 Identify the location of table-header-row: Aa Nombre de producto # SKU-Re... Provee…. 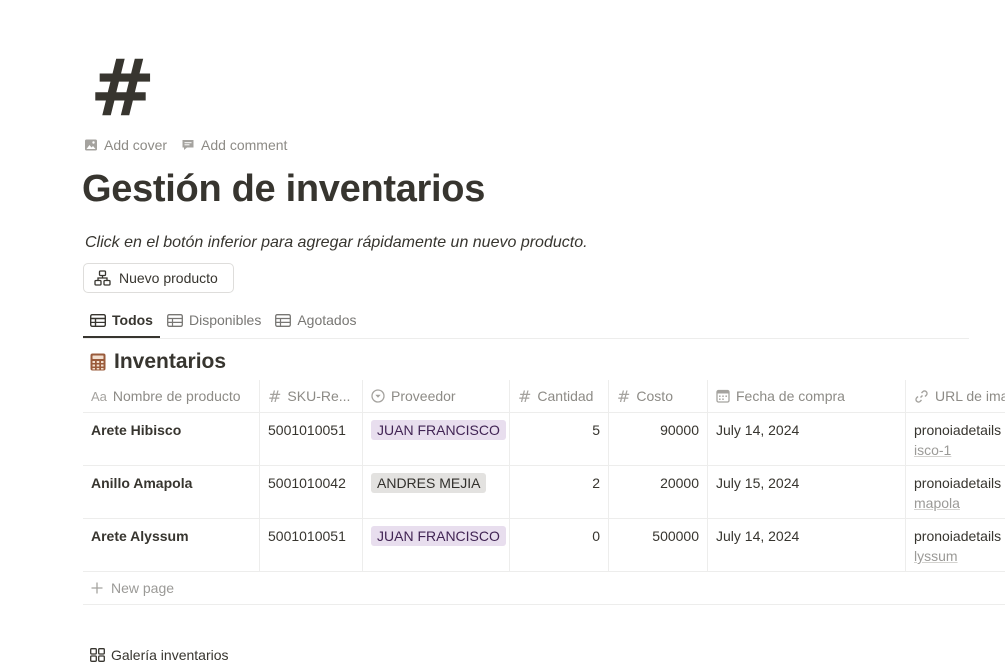
(544, 396).